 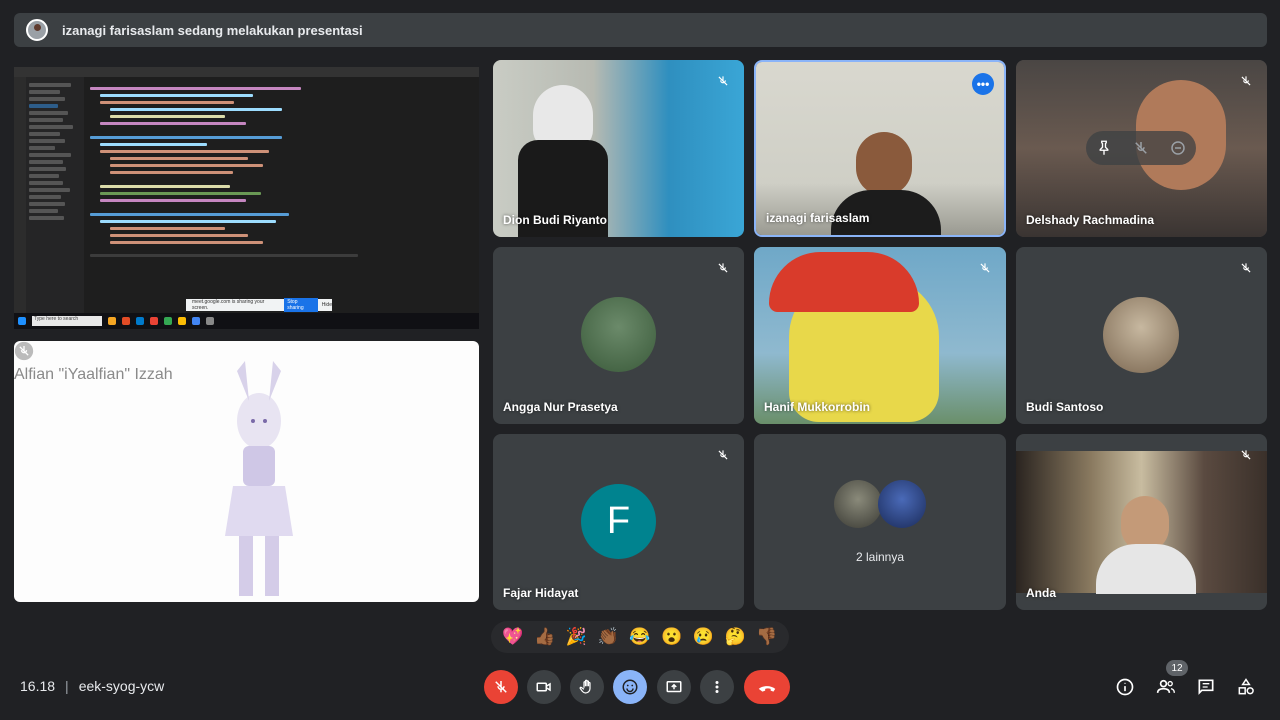 What do you see at coordinates (1141, 522) in the screenshot?
I see `self-tile: Anda` at bounding box center [1141, 522].